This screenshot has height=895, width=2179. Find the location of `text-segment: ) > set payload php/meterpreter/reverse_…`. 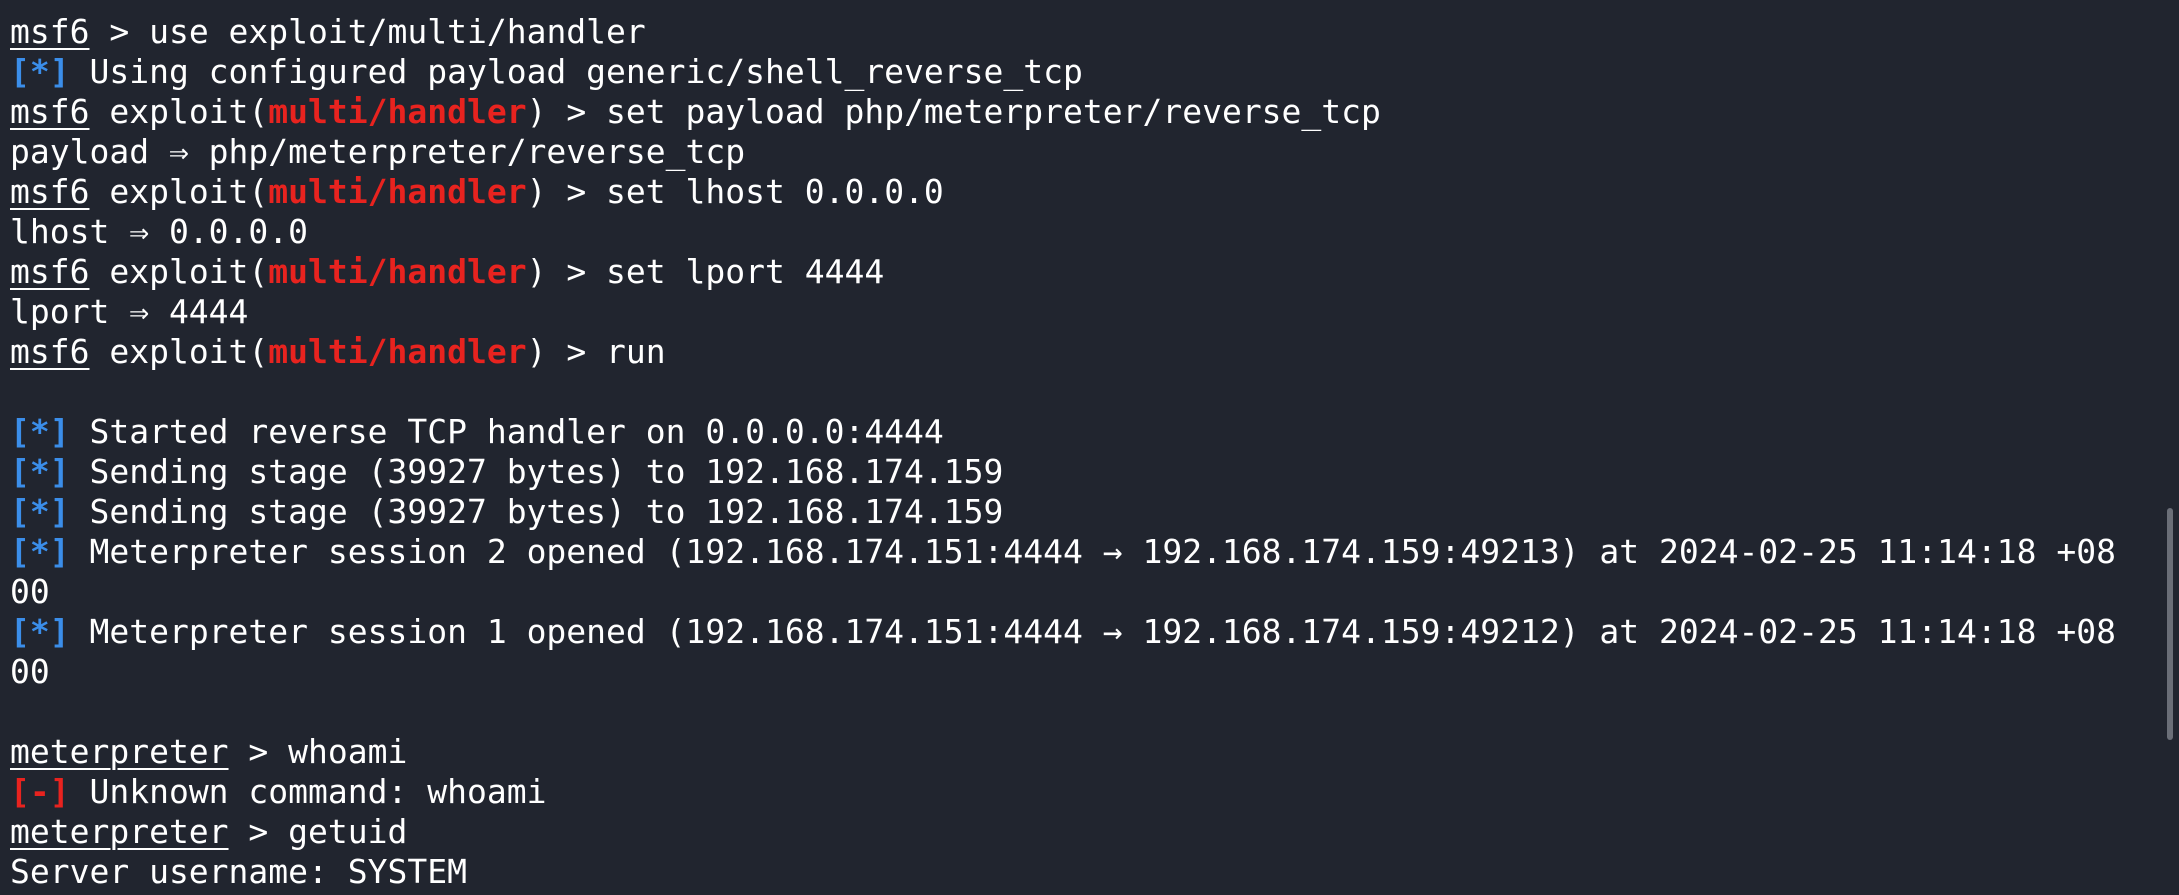

text-segment: ) > set payload php/meterpreter/reverse_… is located at coordinates (953, 111).